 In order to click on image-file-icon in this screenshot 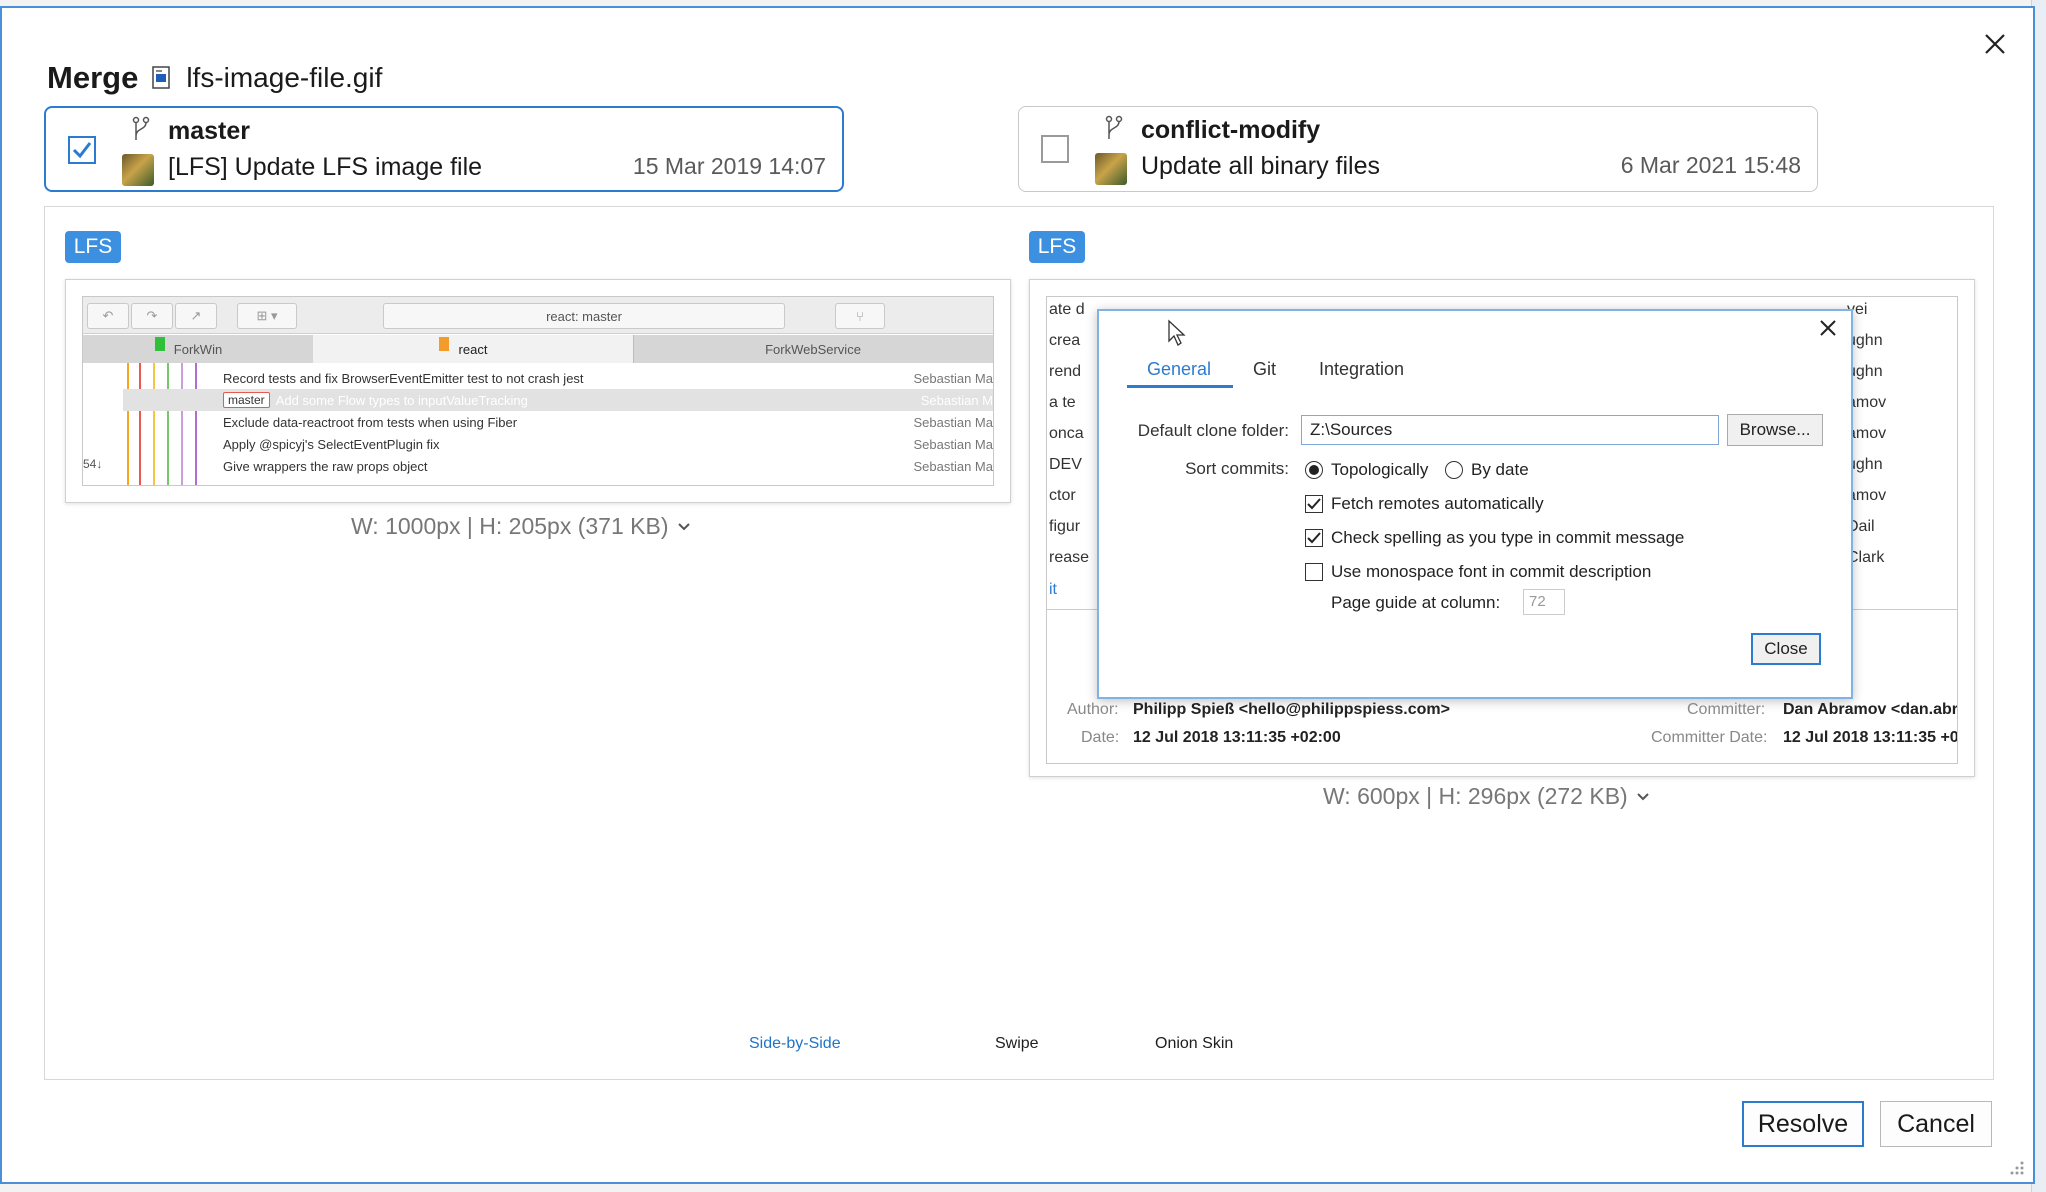, I will do `click(162, 78)`.